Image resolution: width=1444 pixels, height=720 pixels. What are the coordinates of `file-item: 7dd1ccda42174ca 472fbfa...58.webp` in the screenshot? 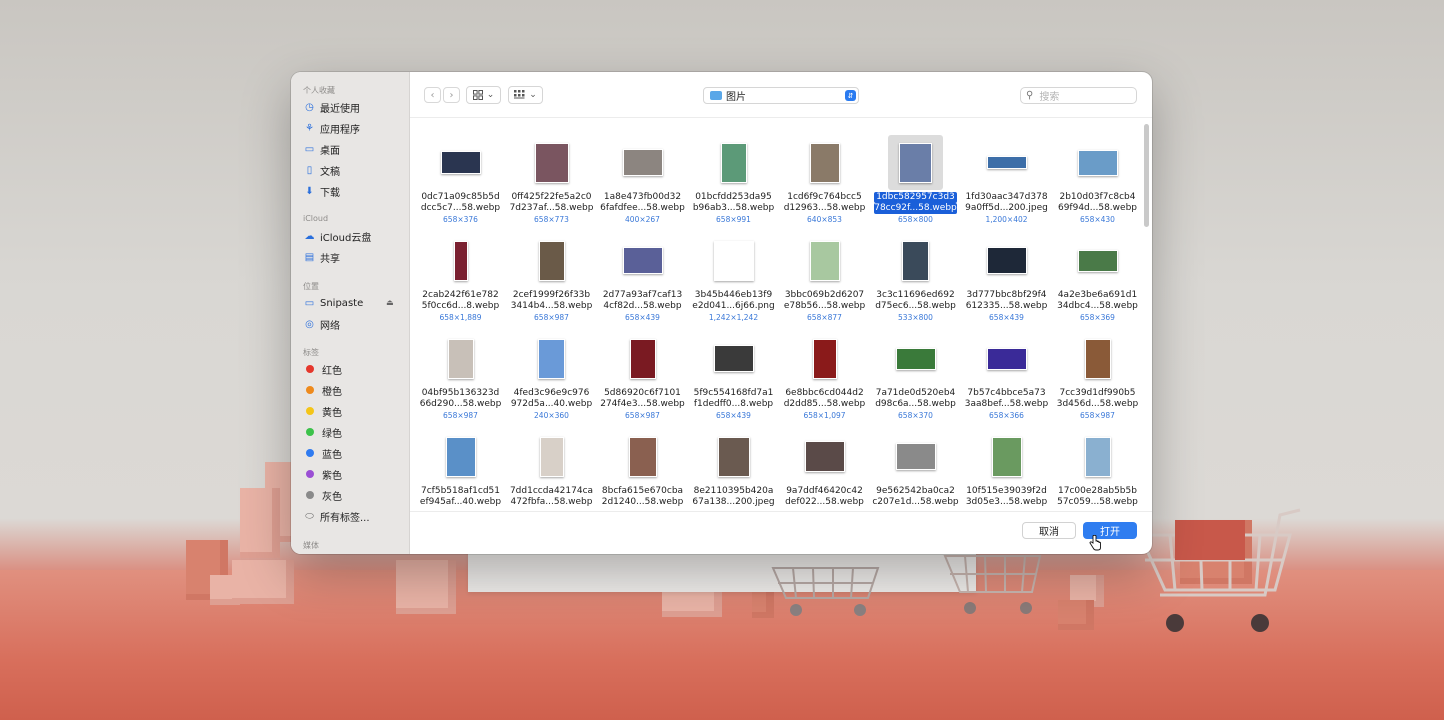 It's located at (551, 470).